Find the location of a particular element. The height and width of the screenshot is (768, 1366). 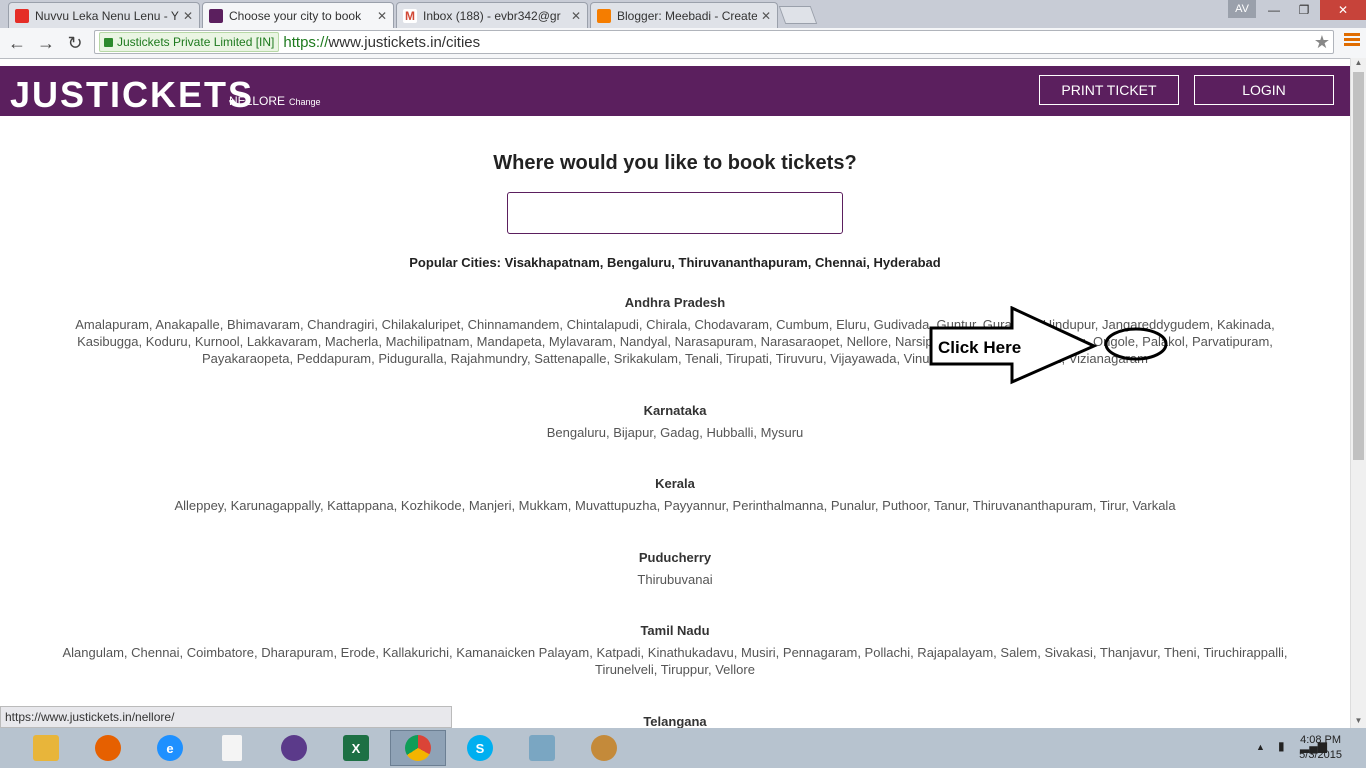

tab-justickets: Choose your city to book ✕ is located at coordinates (298, 15).